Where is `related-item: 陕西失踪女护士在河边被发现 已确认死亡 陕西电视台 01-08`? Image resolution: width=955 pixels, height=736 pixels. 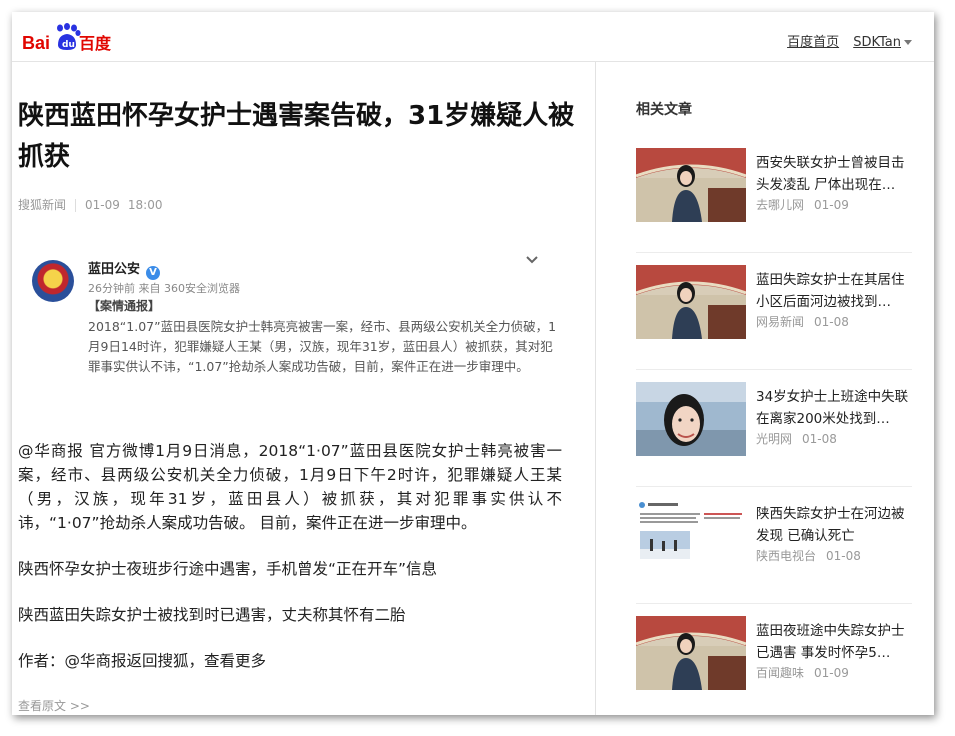 related-item: 陕西失踪女护士在河边被发现 已确认死亡 陕西电视台 01-08 is located at coordinates (774, 545).